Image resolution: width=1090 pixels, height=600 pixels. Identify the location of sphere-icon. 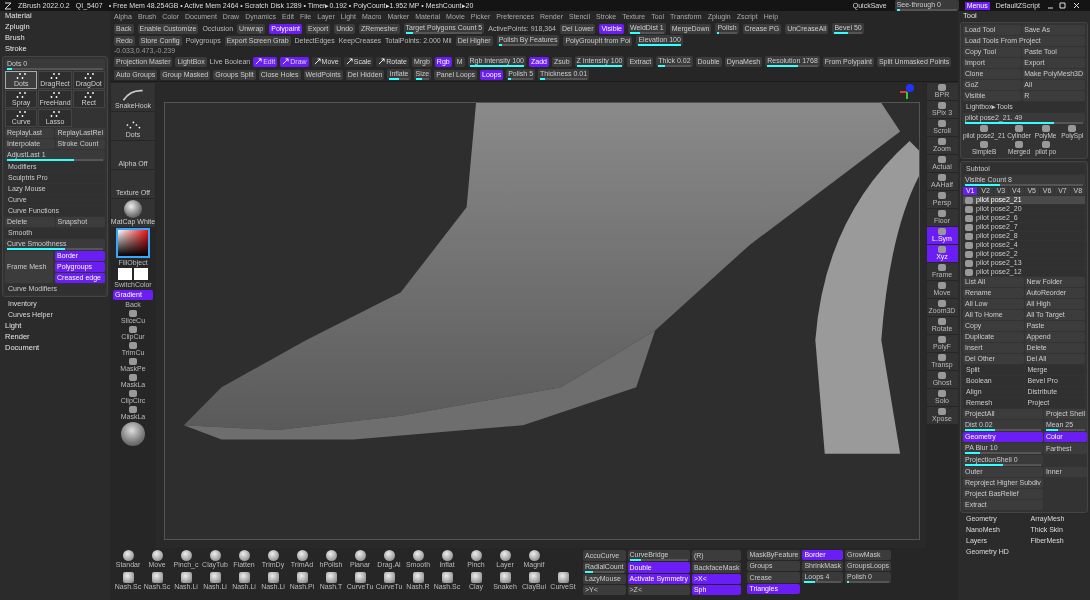
(133, 434).